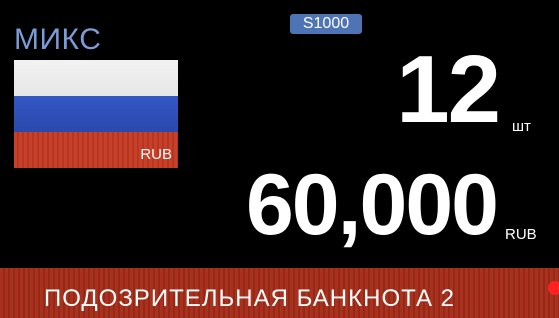  What do you see at coordinates (156, 154) in the screenshot?
I see `currency-code: RUB` at bounding box center [156, 154].